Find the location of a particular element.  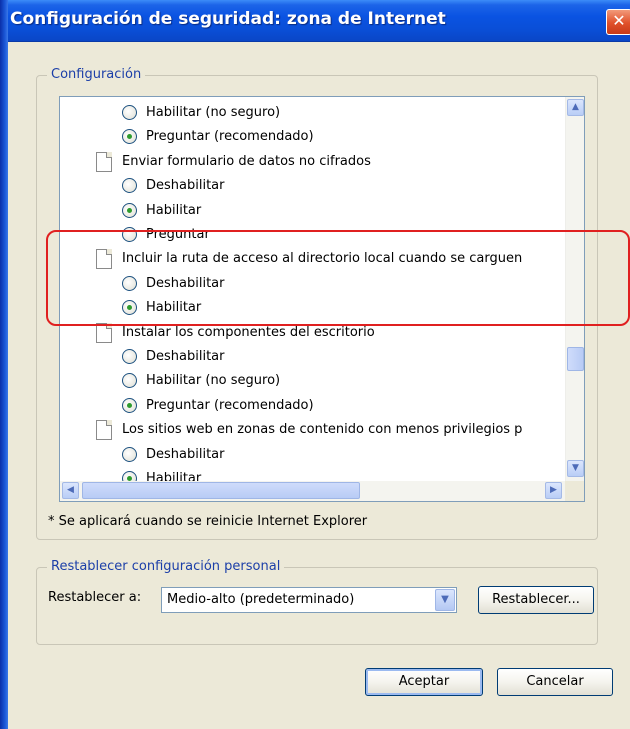

radio-option: Preguntar is located at coordinates (342, 235).